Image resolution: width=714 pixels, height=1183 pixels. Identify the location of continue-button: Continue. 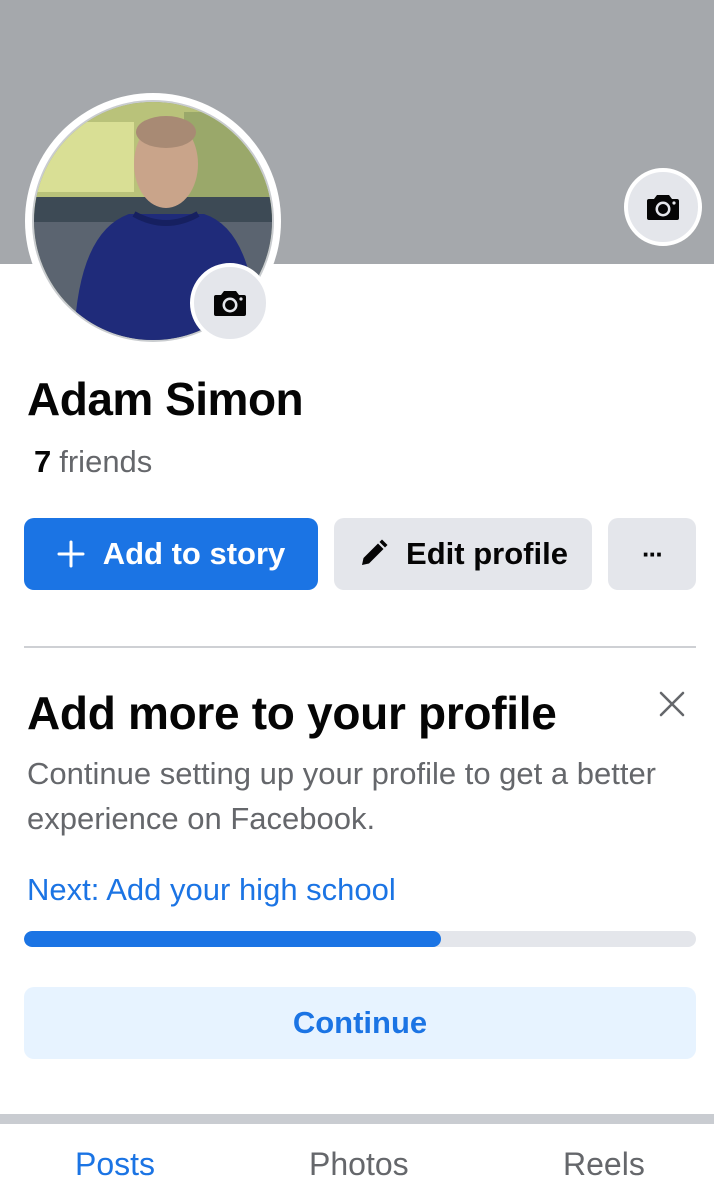
(360, 1023).